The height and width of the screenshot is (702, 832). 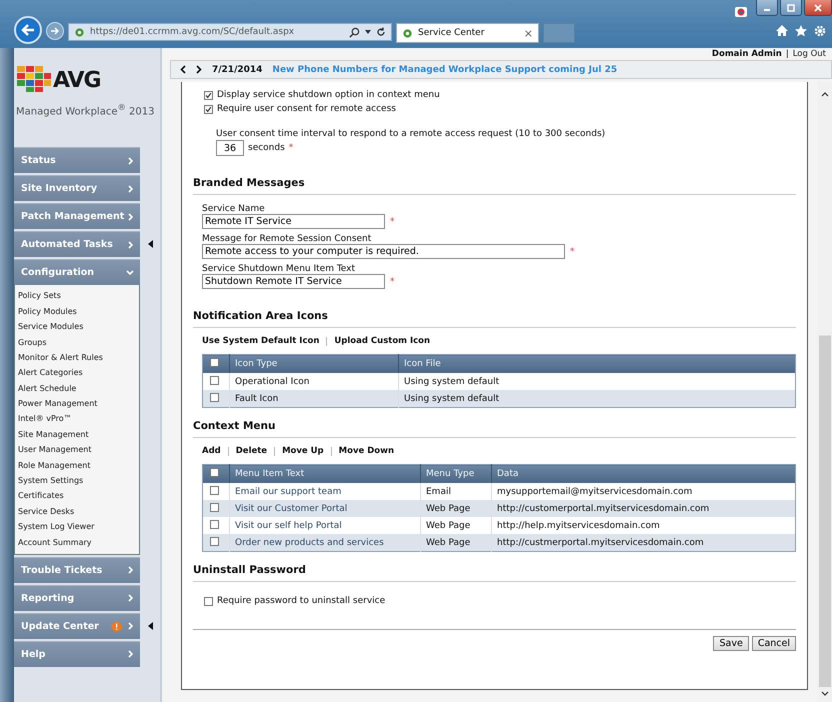 I want to click on caret-icon, so click(x=368, y=32).